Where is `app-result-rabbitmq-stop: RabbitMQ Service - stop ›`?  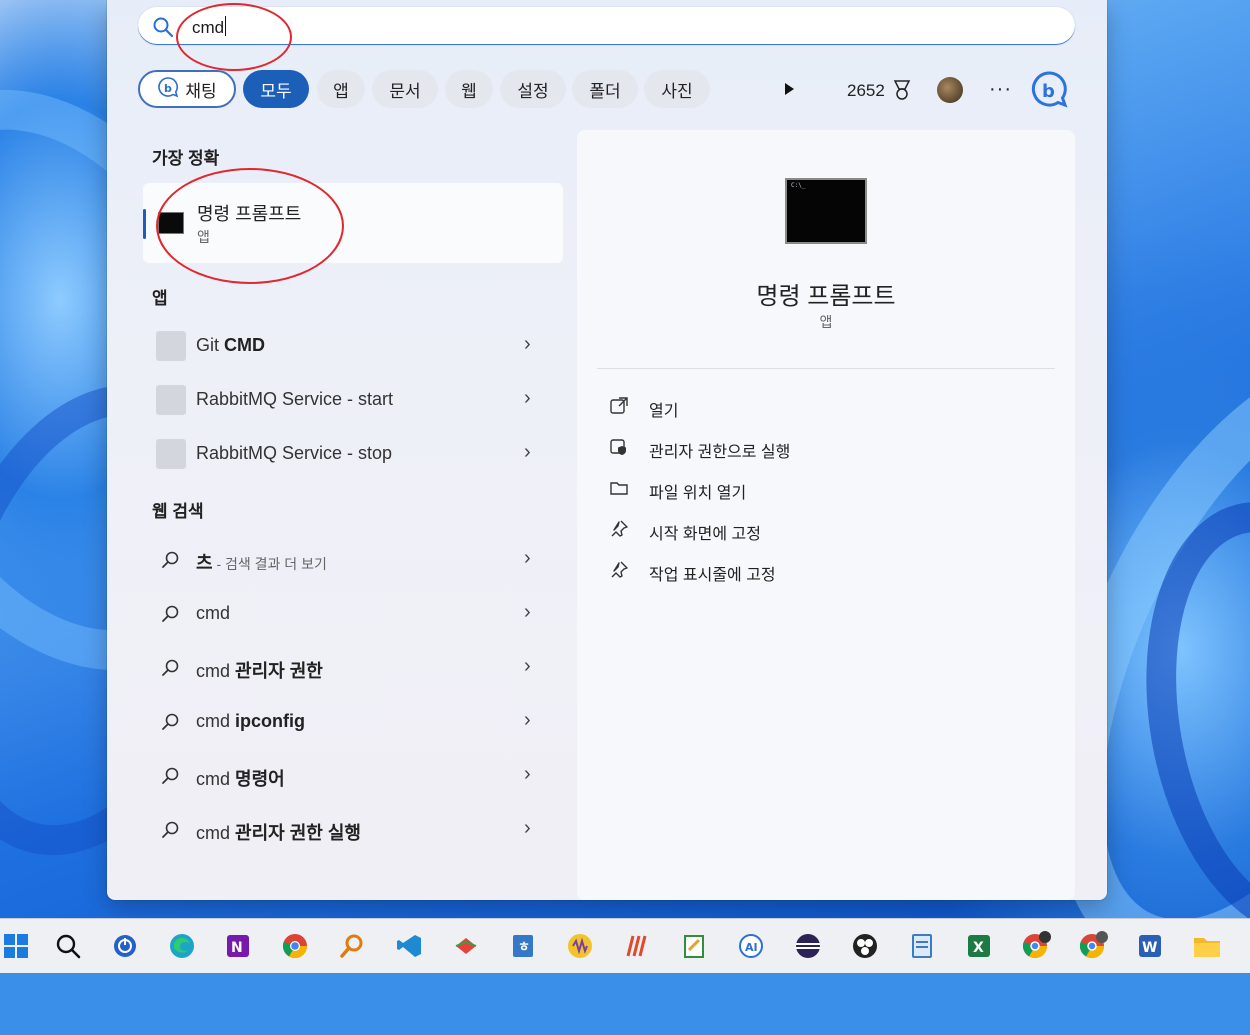 app-result-rabbitmq-stop: RabbitMQ Service - stop › is located at coordinates (353, 454).